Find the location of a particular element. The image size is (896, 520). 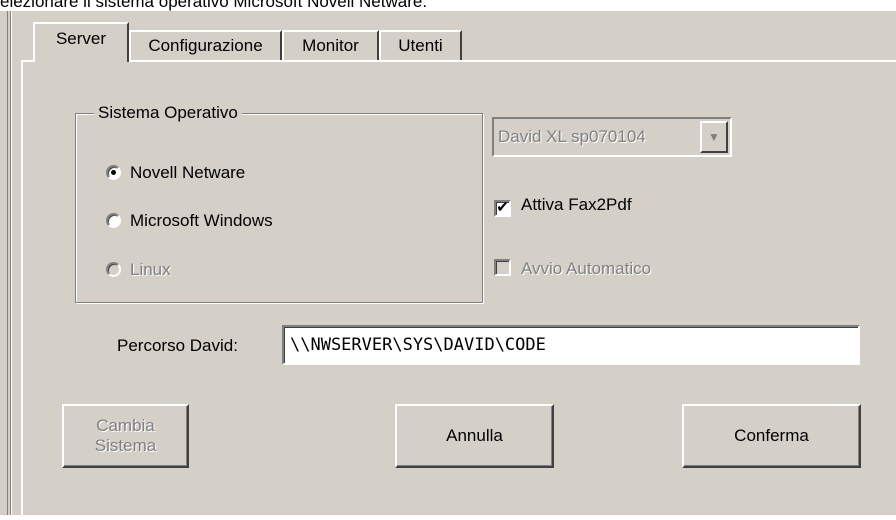

window-border-highlight is located at coordinates (11, 263).